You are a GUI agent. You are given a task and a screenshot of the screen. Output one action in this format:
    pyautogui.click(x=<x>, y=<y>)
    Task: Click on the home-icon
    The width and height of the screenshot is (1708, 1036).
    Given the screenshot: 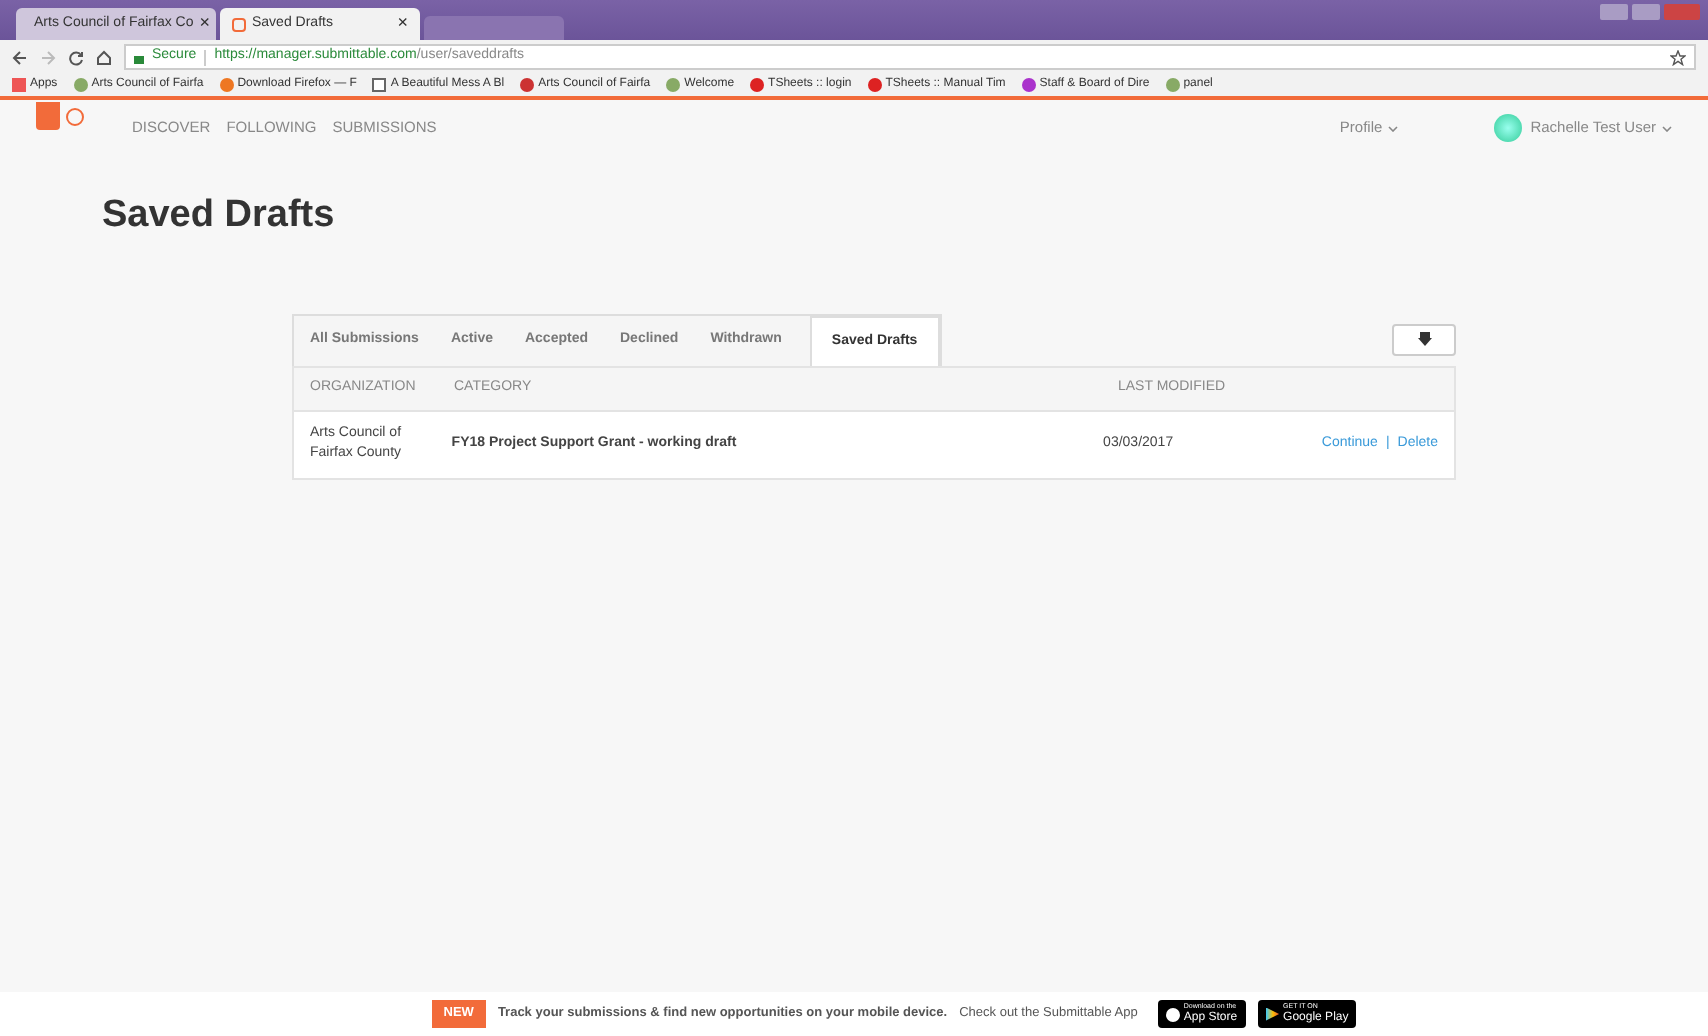 What is the action you would take?
    pyautogui.click(x=104, y=57)
    